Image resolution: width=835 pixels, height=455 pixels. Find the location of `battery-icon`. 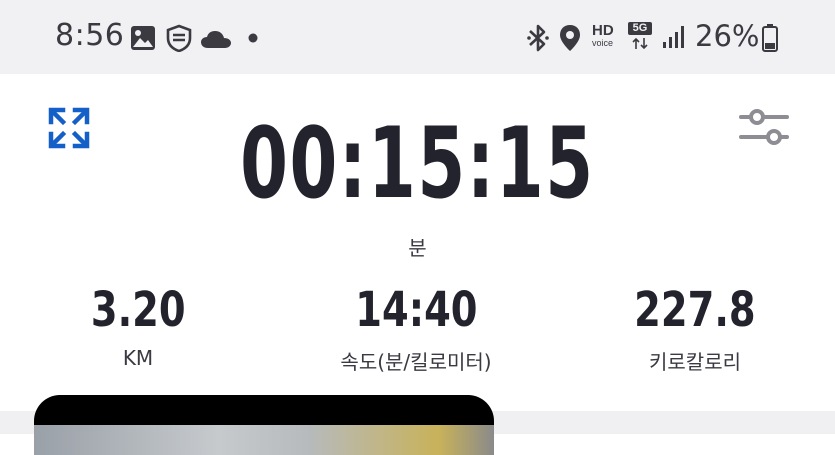

battery-icon is located at coordinates (770, 38).